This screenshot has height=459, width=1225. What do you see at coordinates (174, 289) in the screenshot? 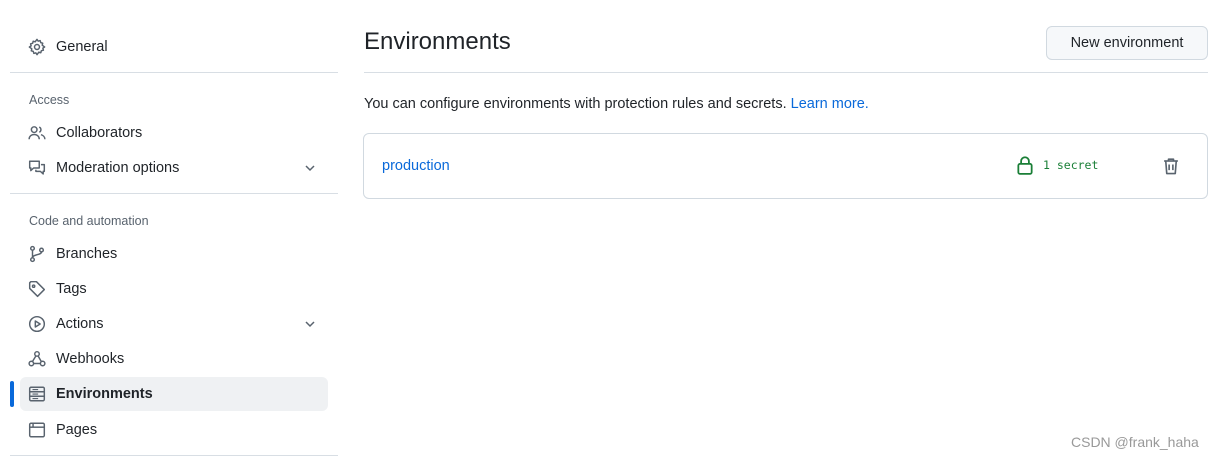
I see `sidebar-item-tags: Tags` at bounding box center [174, 289].